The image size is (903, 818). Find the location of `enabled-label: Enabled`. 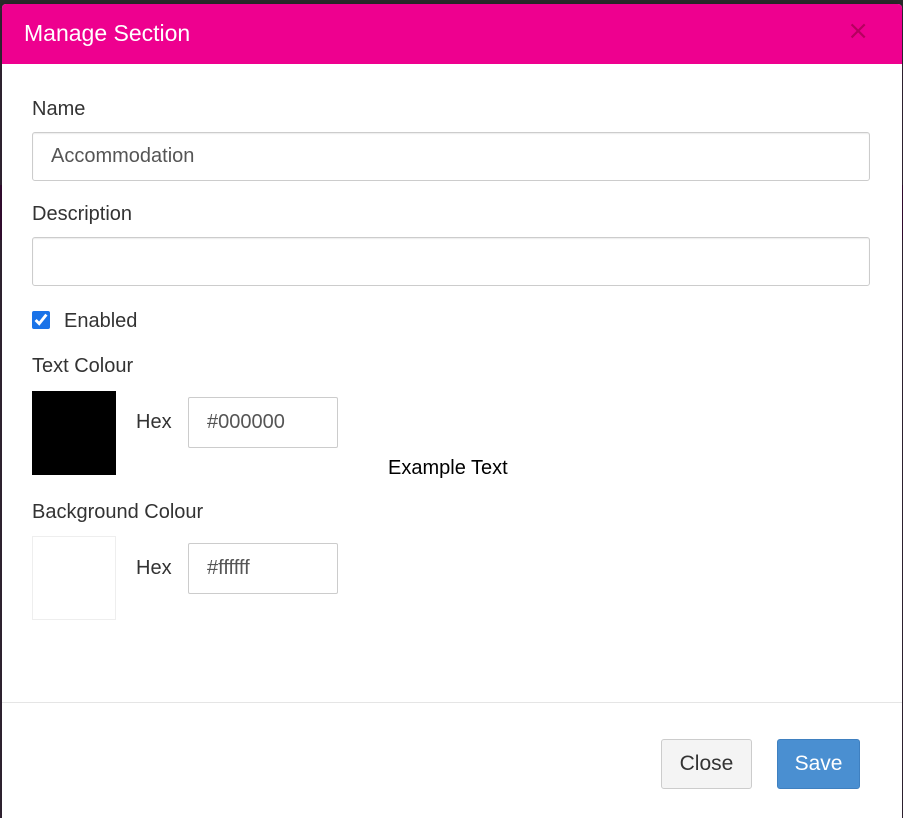

enabled-label: Enabled is located at coordinates (100, 321).